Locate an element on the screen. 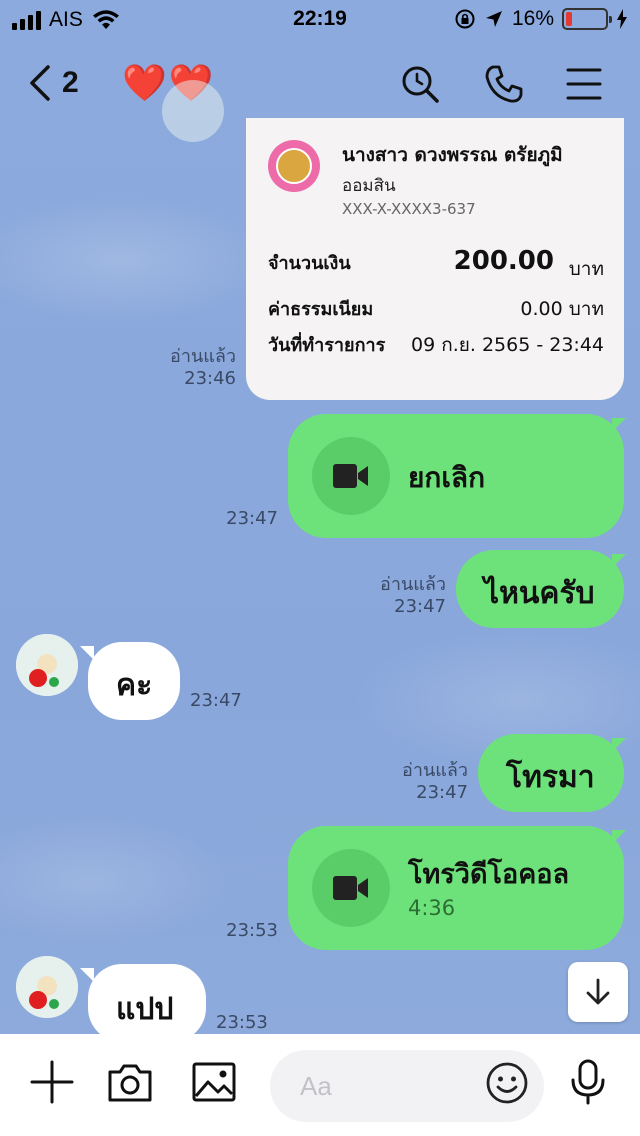  message-text: คะ is located at coordinates (134, 685).